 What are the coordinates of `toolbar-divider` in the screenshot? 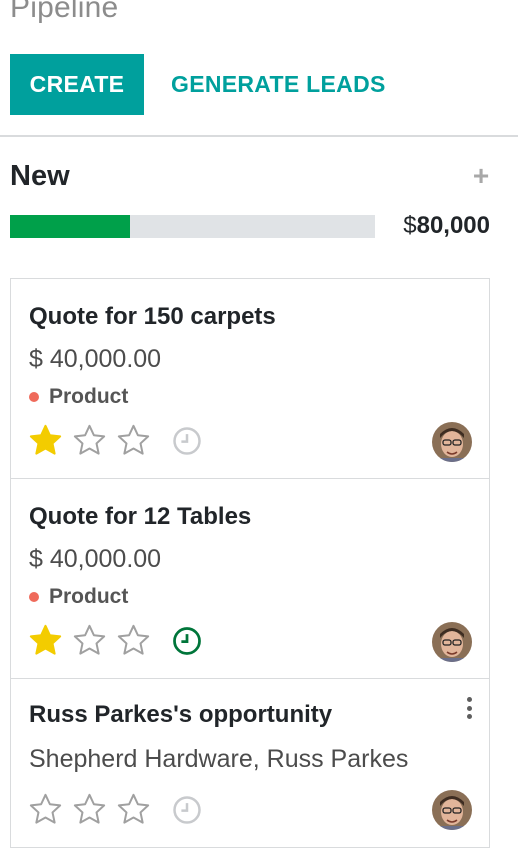 It's located at (259, 136).